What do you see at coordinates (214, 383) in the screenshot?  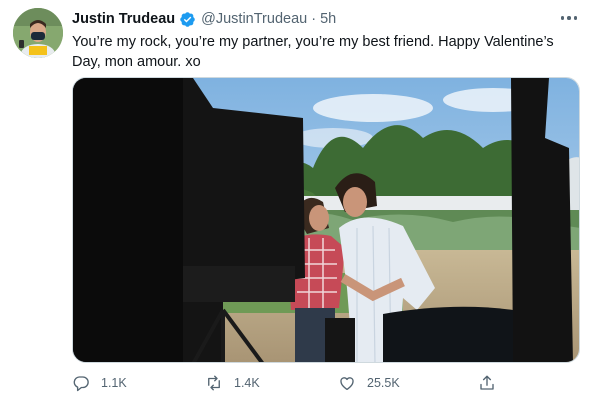 I see `retweet-icon` at bounding box center [214, 383].